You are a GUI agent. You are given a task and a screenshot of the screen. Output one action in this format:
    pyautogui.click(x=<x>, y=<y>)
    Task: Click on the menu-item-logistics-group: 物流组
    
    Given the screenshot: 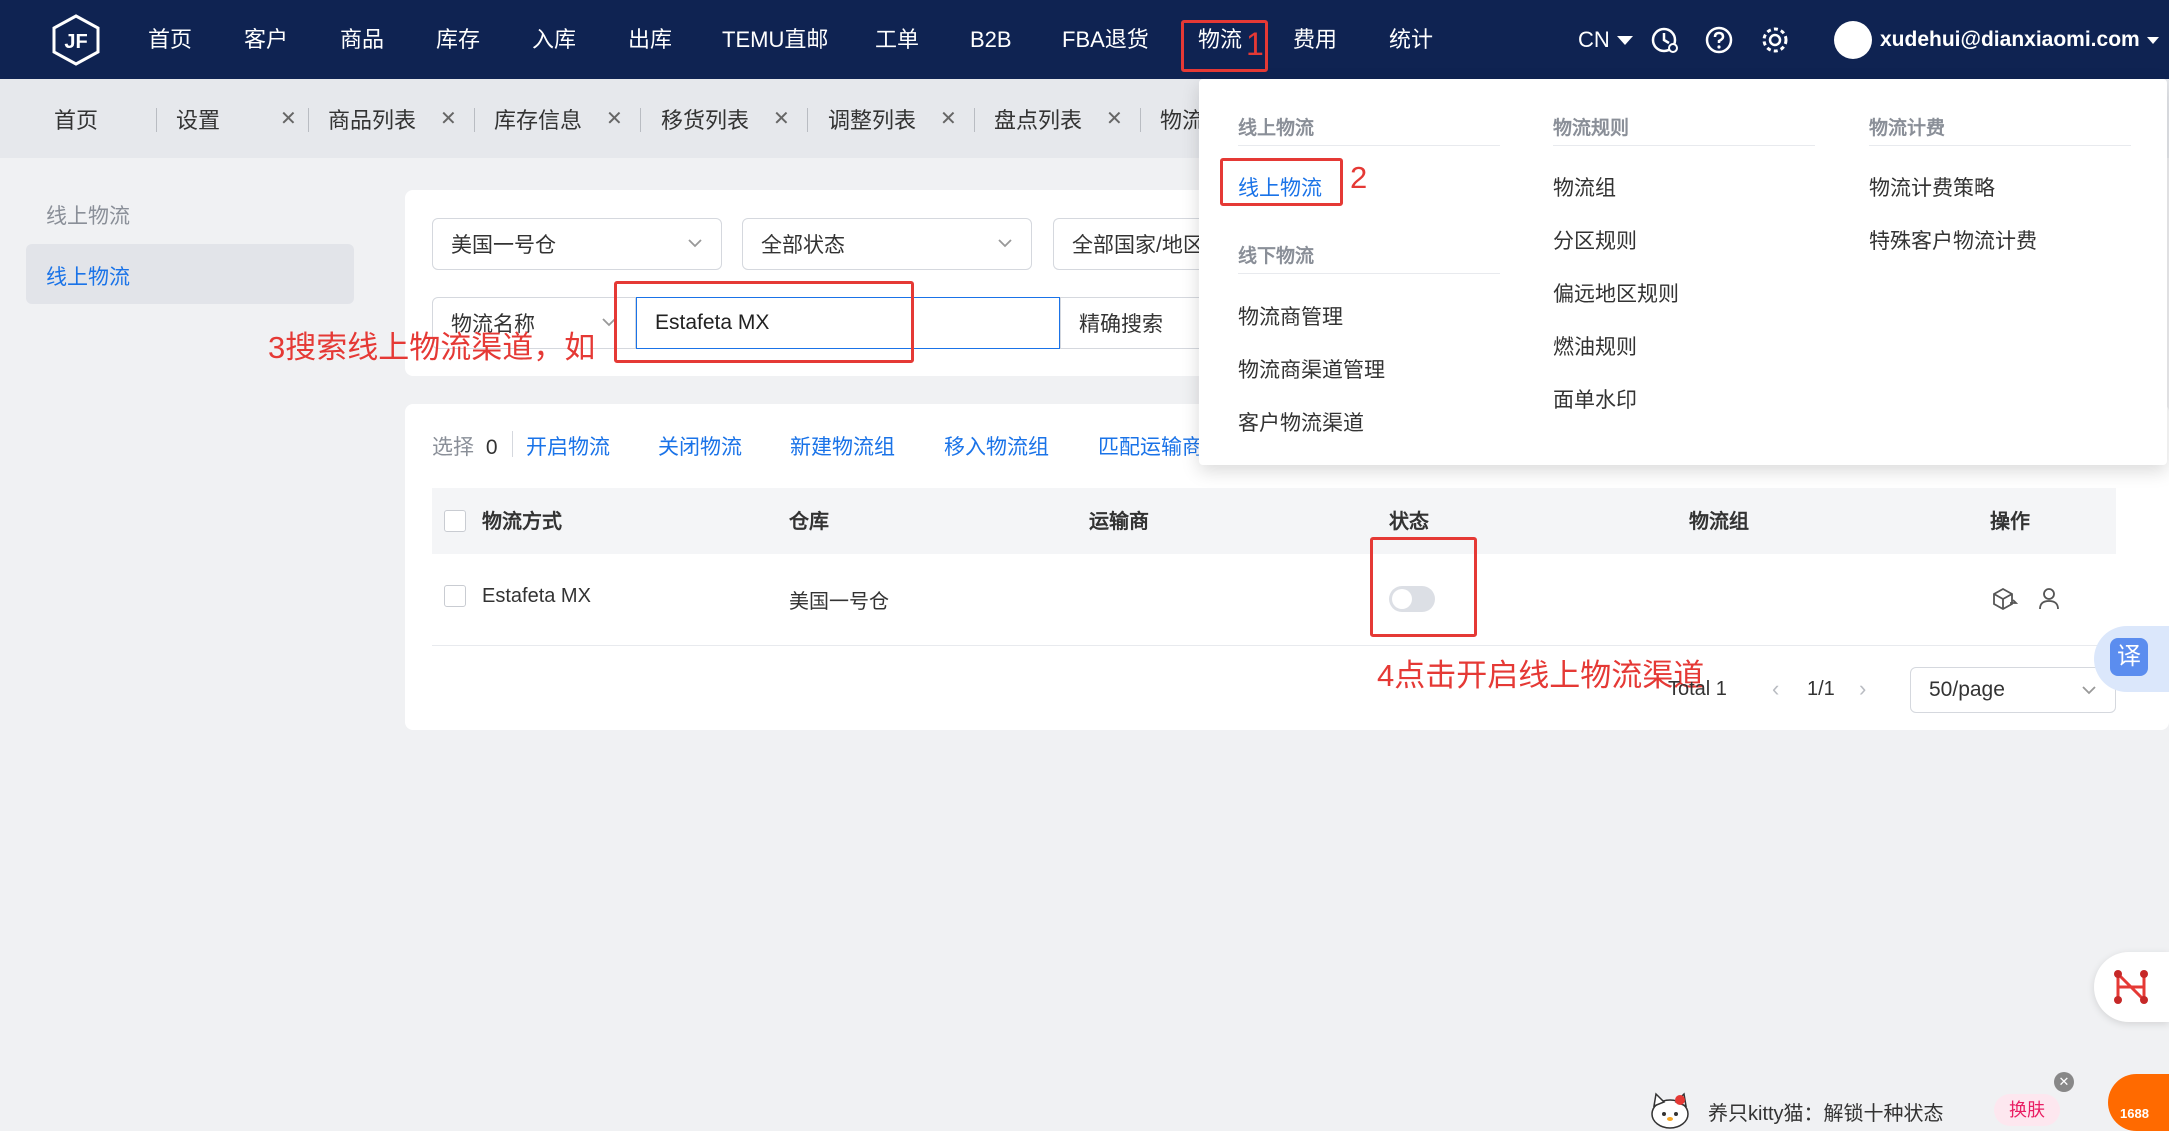 What is the action you would take?
    pyautogui.click(x=1584, y=187)
    